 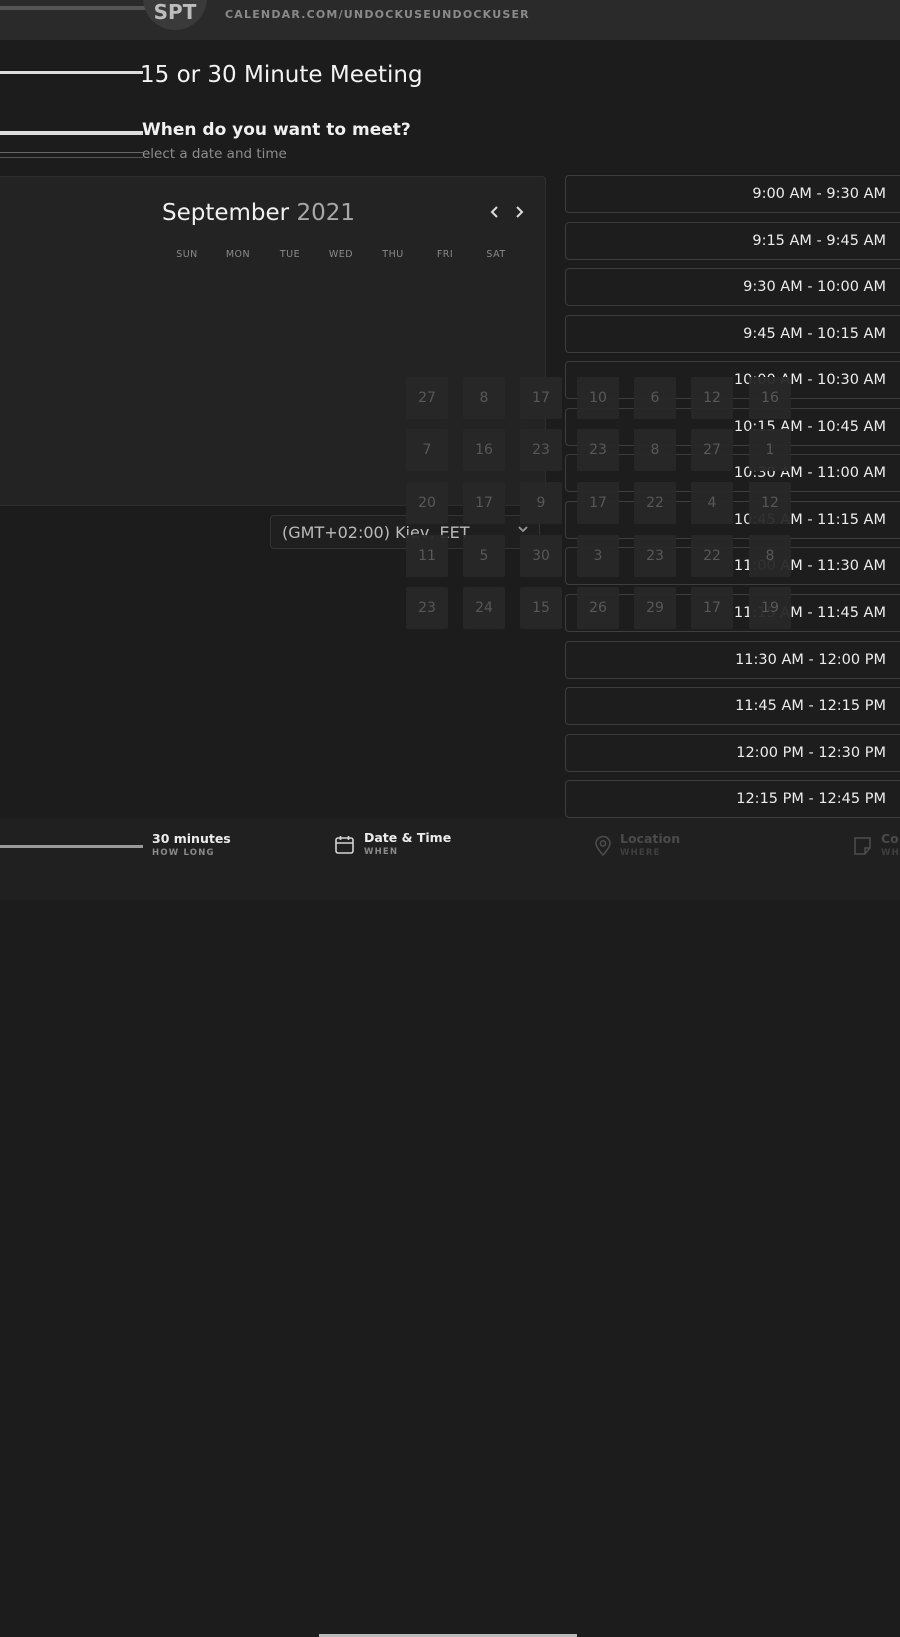 What do you see at coordinates (732, 799) in the screenshot?
I see `time-slot: 12:15 PM - 12:45 PM` at bounding box center [732, 799].